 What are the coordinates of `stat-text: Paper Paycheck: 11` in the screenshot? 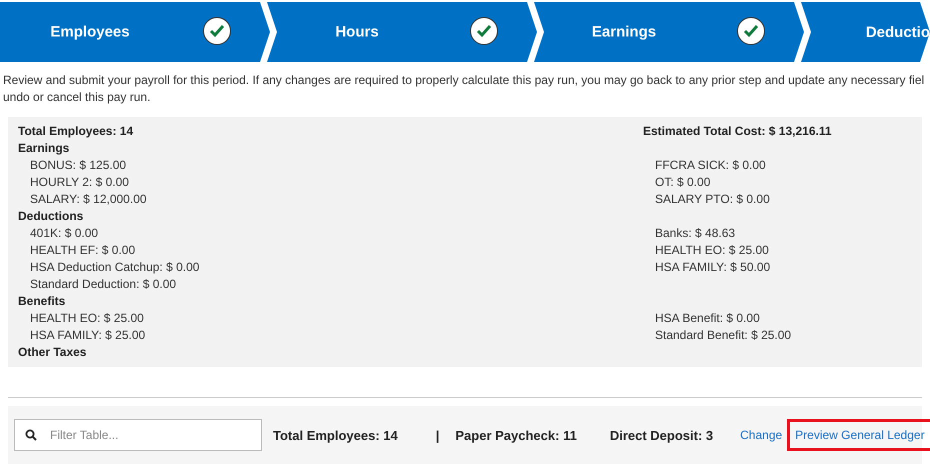 It's located at (516, 435).